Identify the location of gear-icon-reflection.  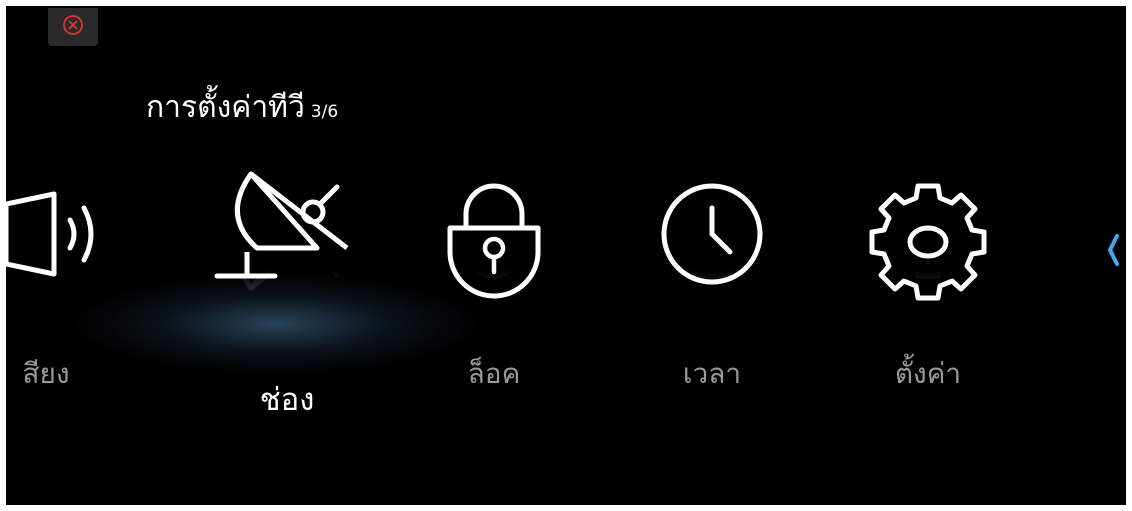
(928, 231).